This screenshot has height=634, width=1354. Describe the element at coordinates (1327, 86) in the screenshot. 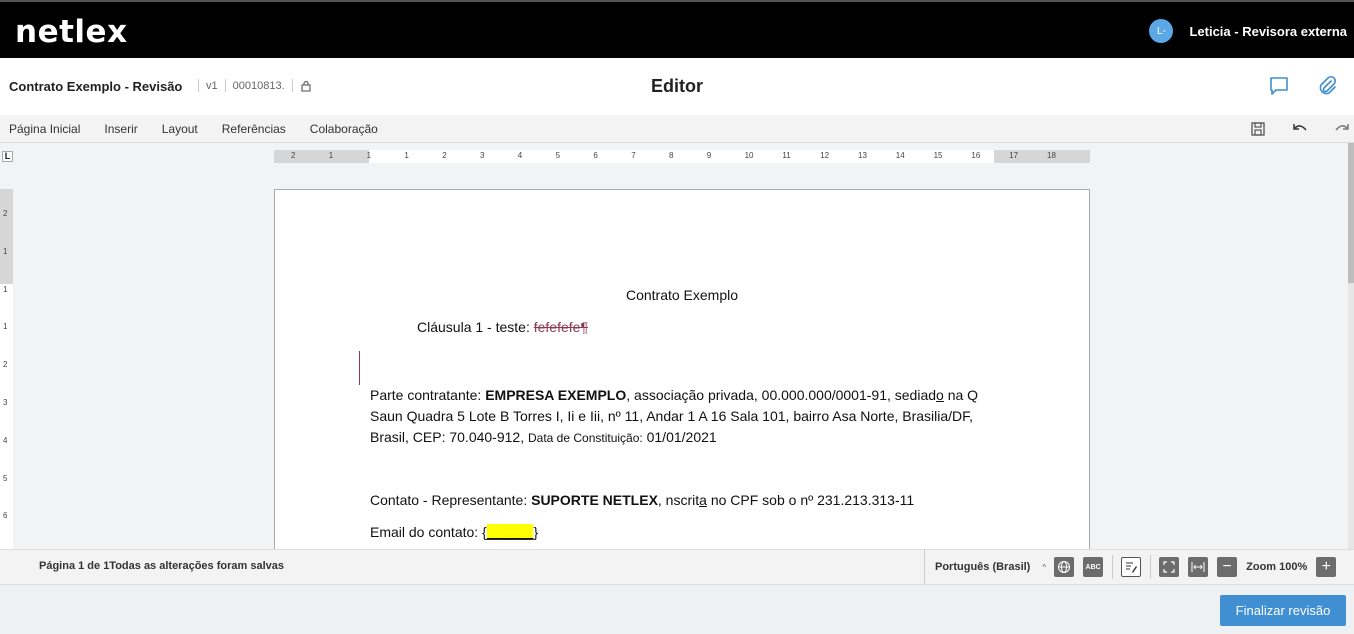

I see `paperclip-icon` at that location.